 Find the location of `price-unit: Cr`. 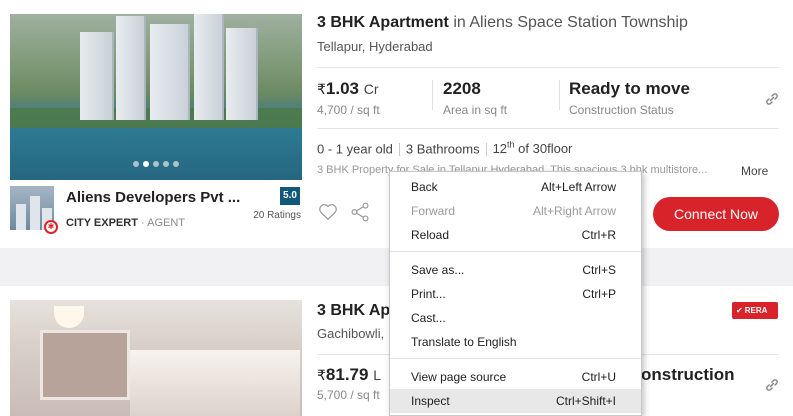

price-unit: Cr is located at coordinates (371, 89).